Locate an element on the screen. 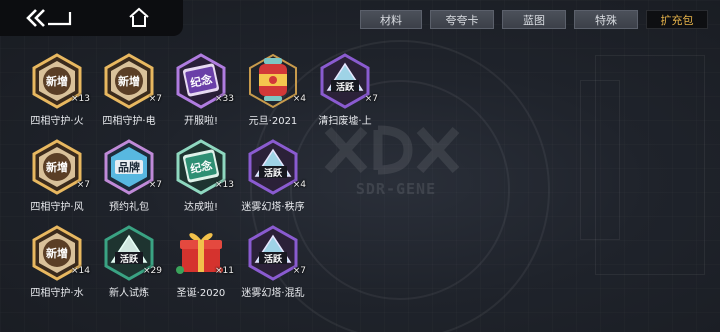 The width and height of the screenshot is (720, 332). tab-expansion-packs: 扩充包 is located at coordinates (677, 19).